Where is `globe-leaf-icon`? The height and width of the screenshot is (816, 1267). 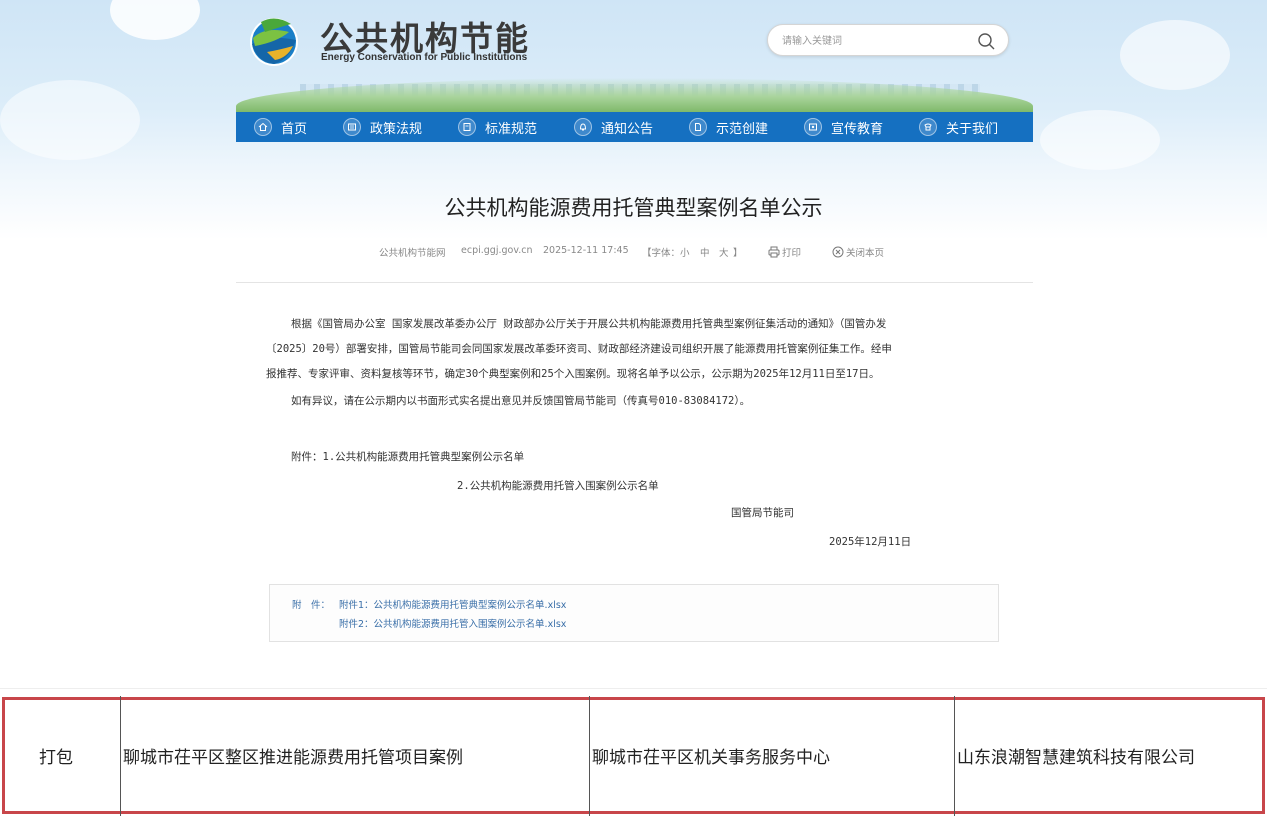
globe-leaf-icon is located at coordinates (274, 42).